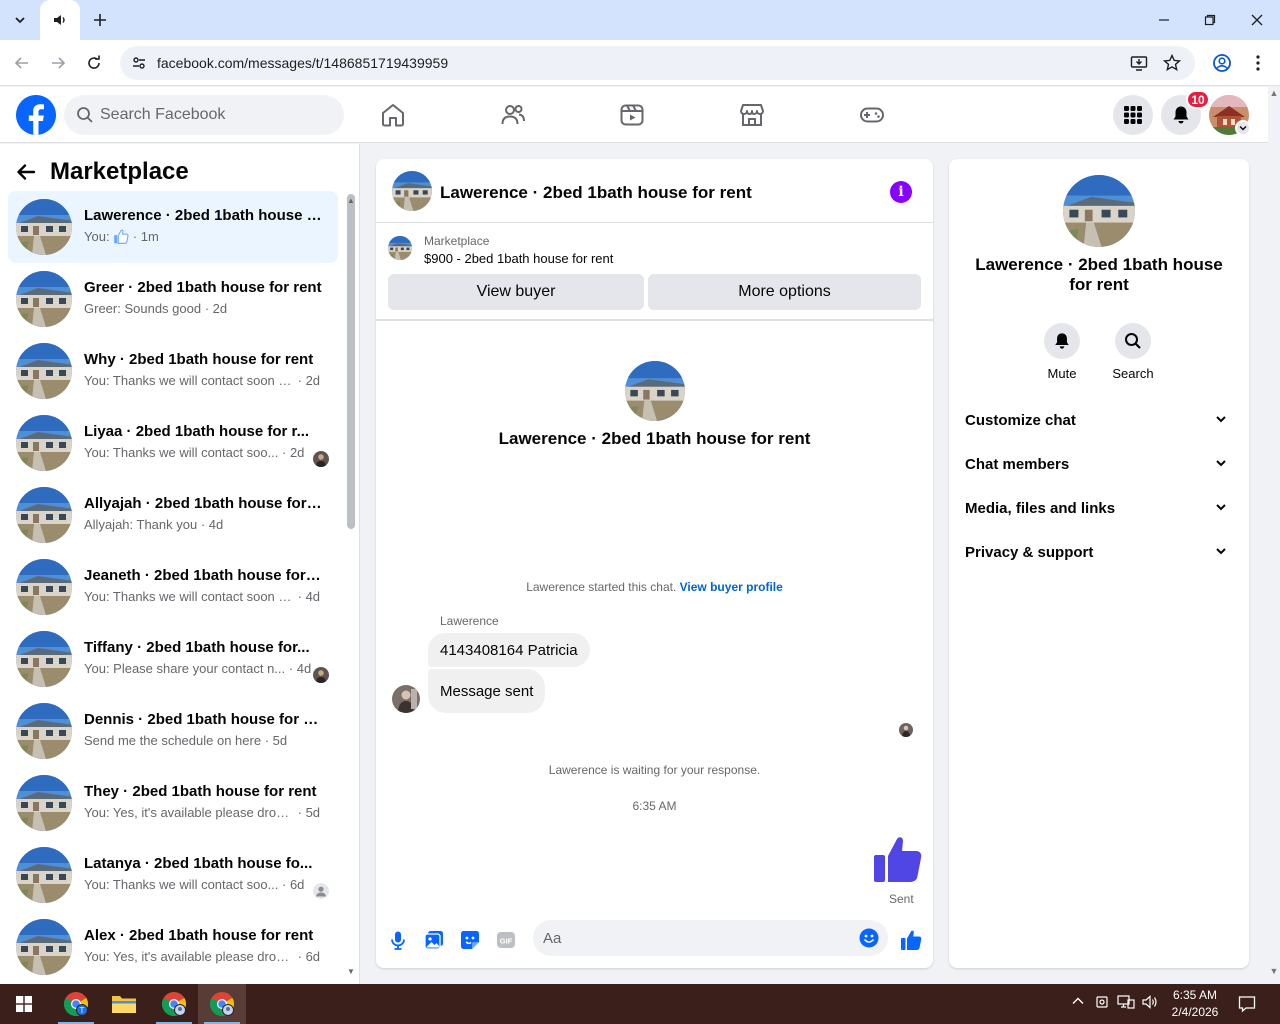 The image size is (1280, 1024). Describe the element at coordinates (400, 248) in the screenshot. I see `listing-thumbnail` at that location.